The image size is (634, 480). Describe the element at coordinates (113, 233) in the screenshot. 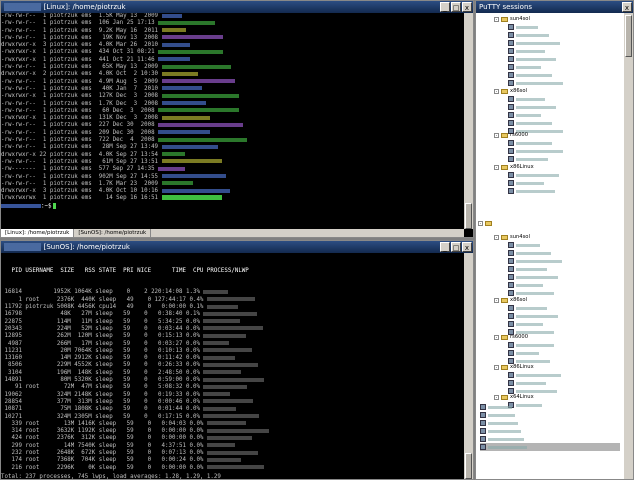

I see `tab-sunos: [SunOS]: /home/piotrzuk` at that location.